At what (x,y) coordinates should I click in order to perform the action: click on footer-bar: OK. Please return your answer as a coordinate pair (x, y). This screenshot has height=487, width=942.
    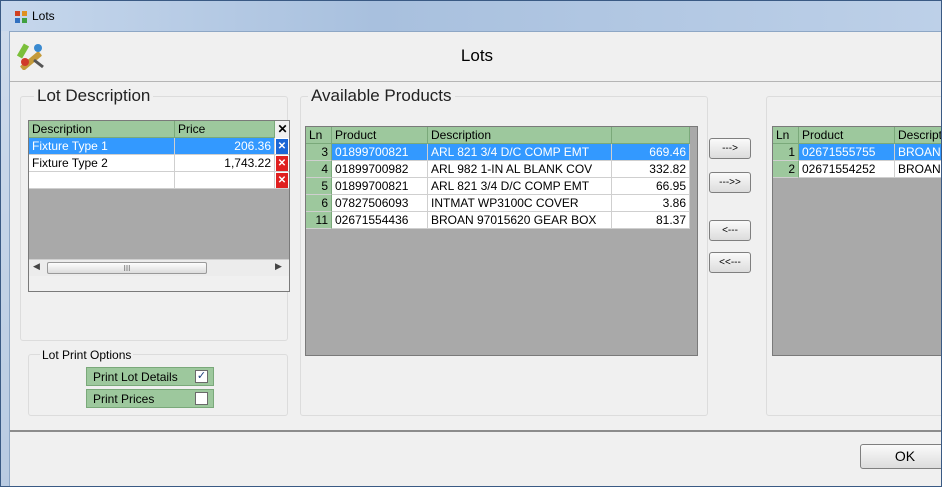
    Looking at the image, I should click on (475, 458).